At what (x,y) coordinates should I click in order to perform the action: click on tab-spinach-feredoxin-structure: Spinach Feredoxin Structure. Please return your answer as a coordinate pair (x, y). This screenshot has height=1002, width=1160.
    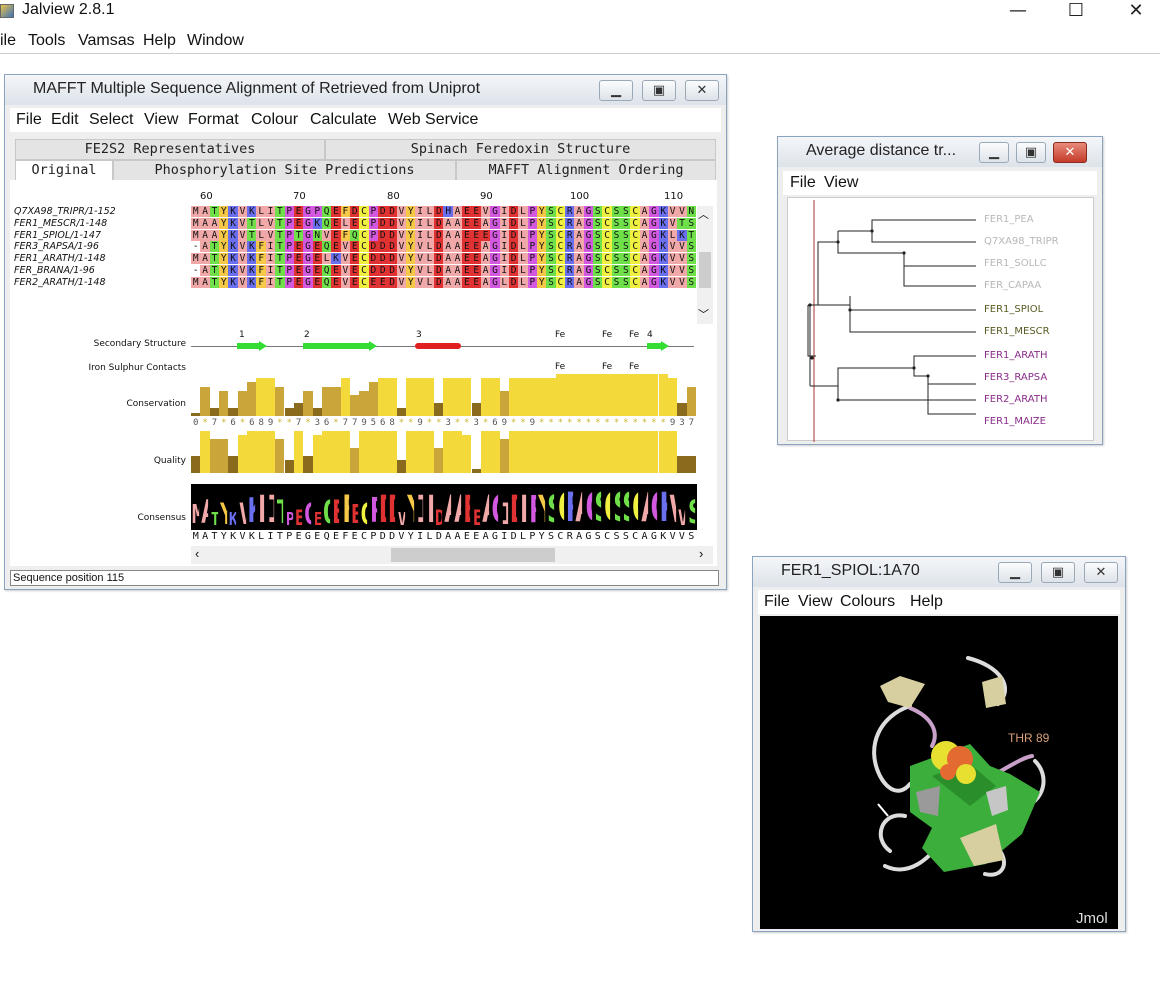
    Looking at the image, I should click on (520, 149).